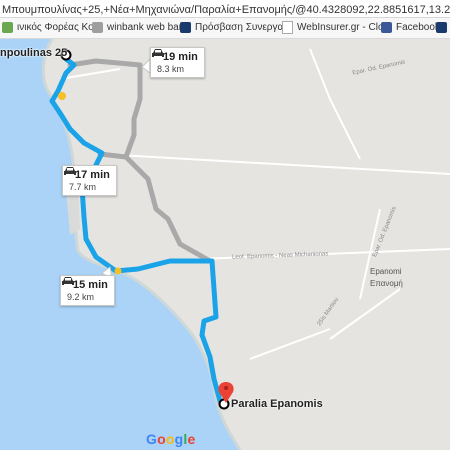 The image size is (450, 450). Describe the element at coordinates (81, 297) in the screenshot. I see `route-distance: 9.2 km` at that location.